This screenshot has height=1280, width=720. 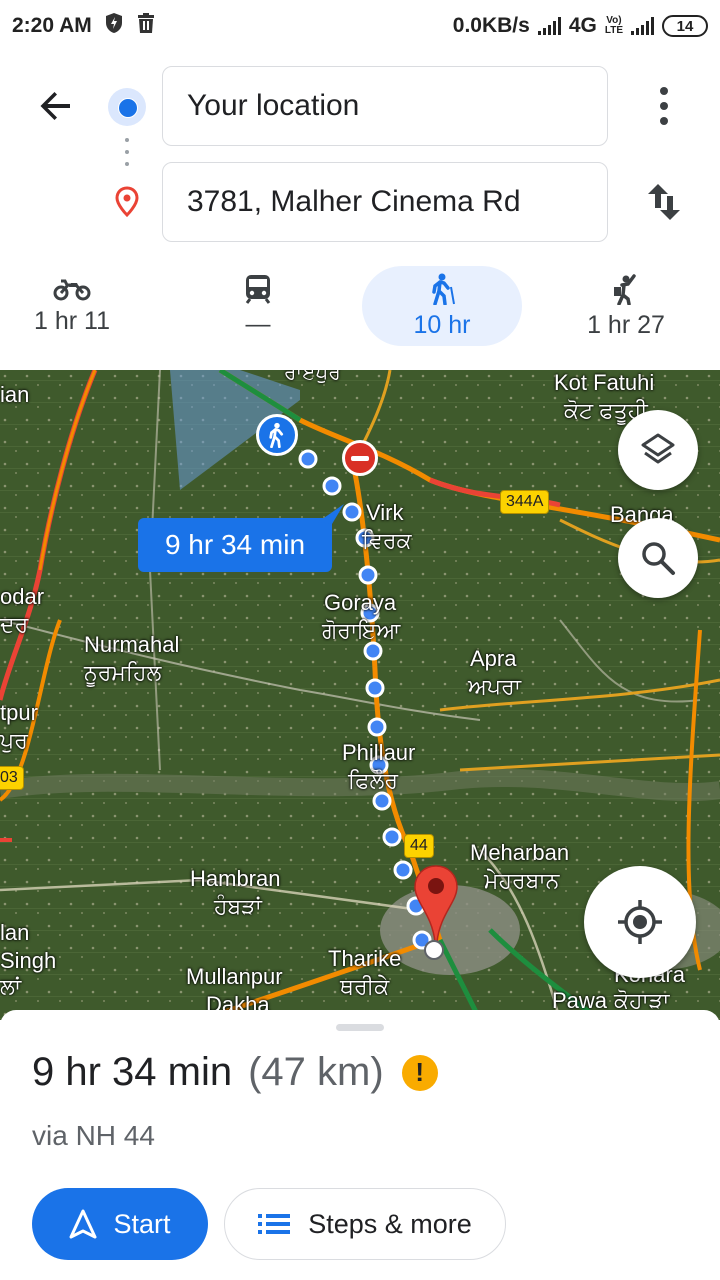 What do you see at coordinates (360, 26) in the screenshot?
I see `status-bar: 2:20 AM 0.0KB/s 4G Vo) LTE 14` at bounding box center [360, 26].